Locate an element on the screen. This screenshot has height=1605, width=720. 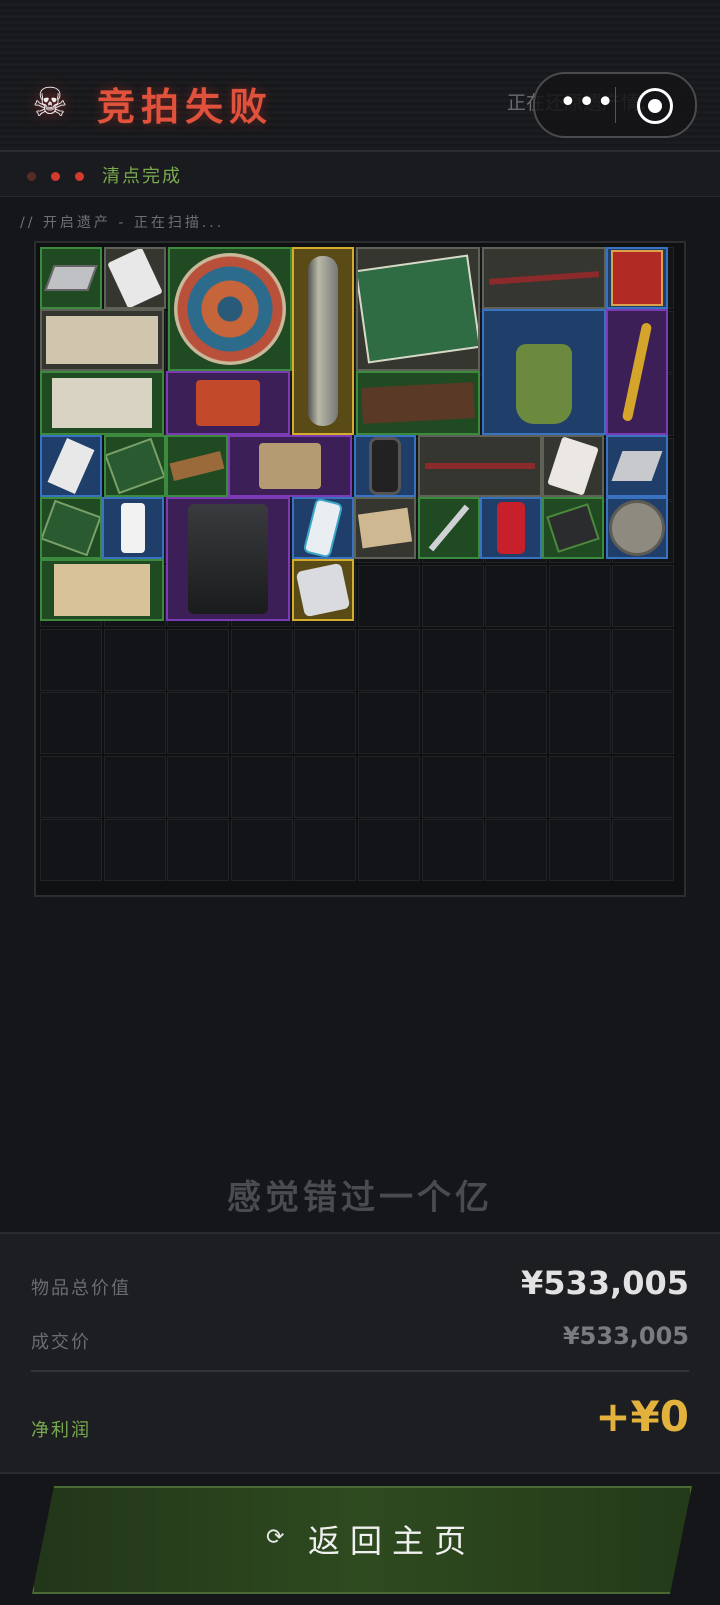
item-scale-device is located at coordinates (323, 590).